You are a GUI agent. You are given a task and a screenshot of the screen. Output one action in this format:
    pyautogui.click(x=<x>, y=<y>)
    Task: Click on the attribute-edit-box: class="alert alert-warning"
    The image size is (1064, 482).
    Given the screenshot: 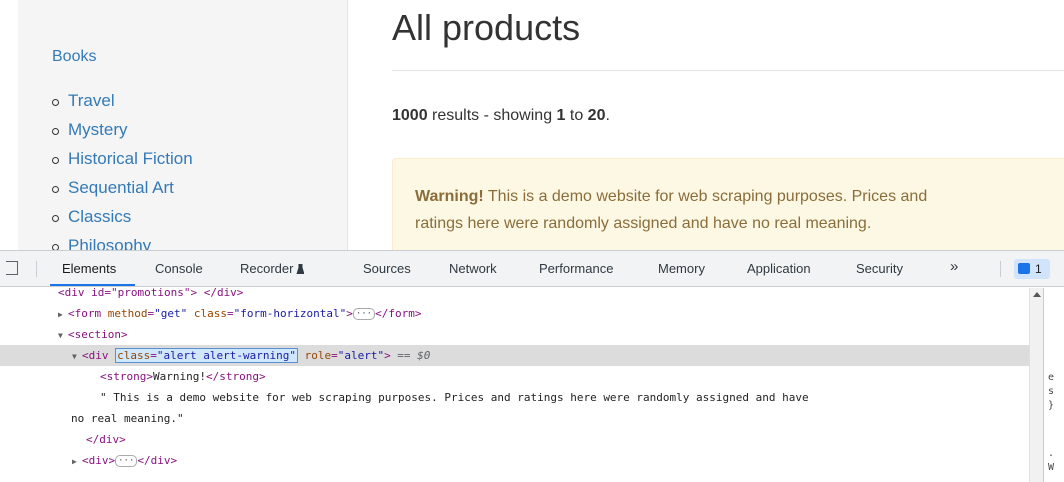 What is the action you would take?
    pyautogui.click(x=206, y=355)
    